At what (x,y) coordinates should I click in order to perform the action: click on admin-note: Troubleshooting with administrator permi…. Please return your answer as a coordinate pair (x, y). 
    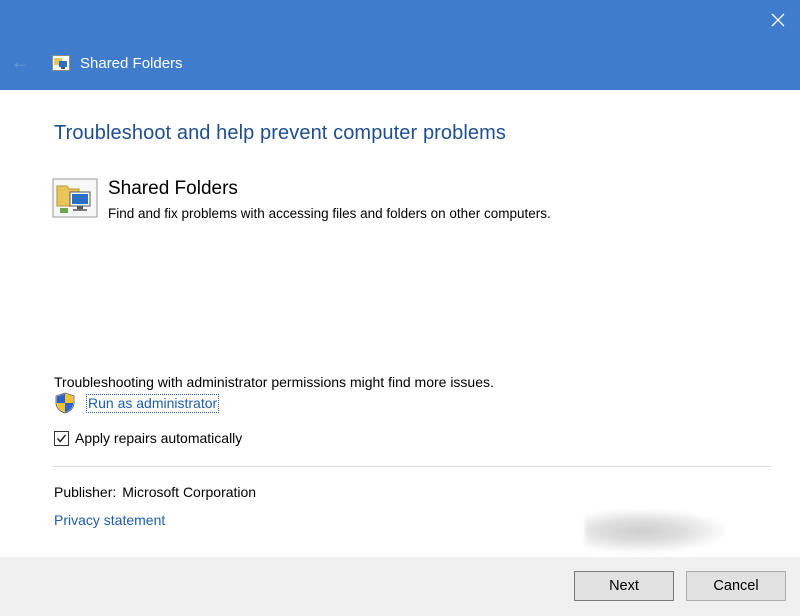
    Looking at the image, I should click on (274, 382).